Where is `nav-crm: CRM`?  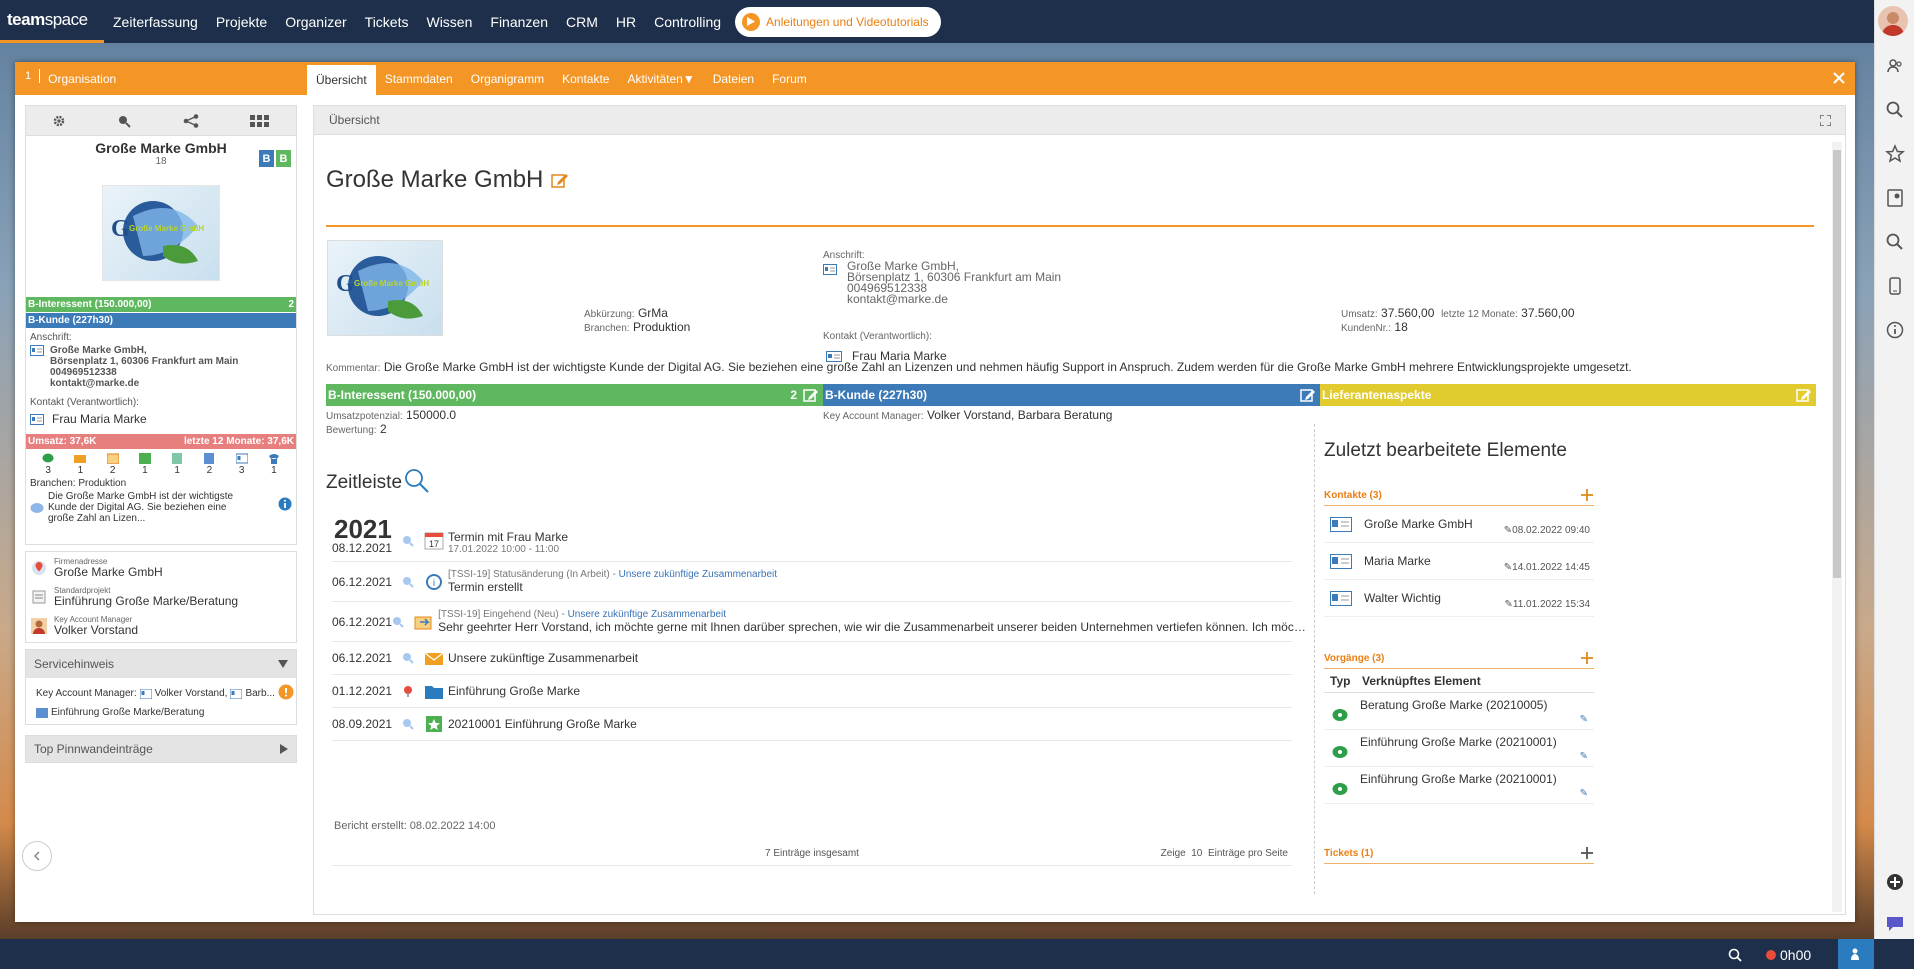 nav-crm: CRM is located at coordinates (582, 21).